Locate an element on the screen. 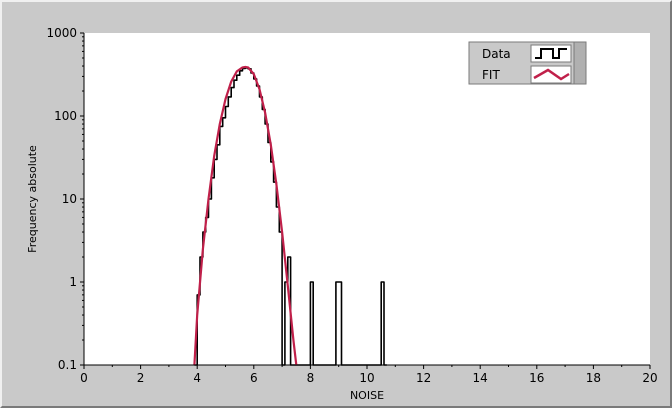 This screenshot has width=672, height=408. x-tick-label: 20 is located at coordinates (649, 378).